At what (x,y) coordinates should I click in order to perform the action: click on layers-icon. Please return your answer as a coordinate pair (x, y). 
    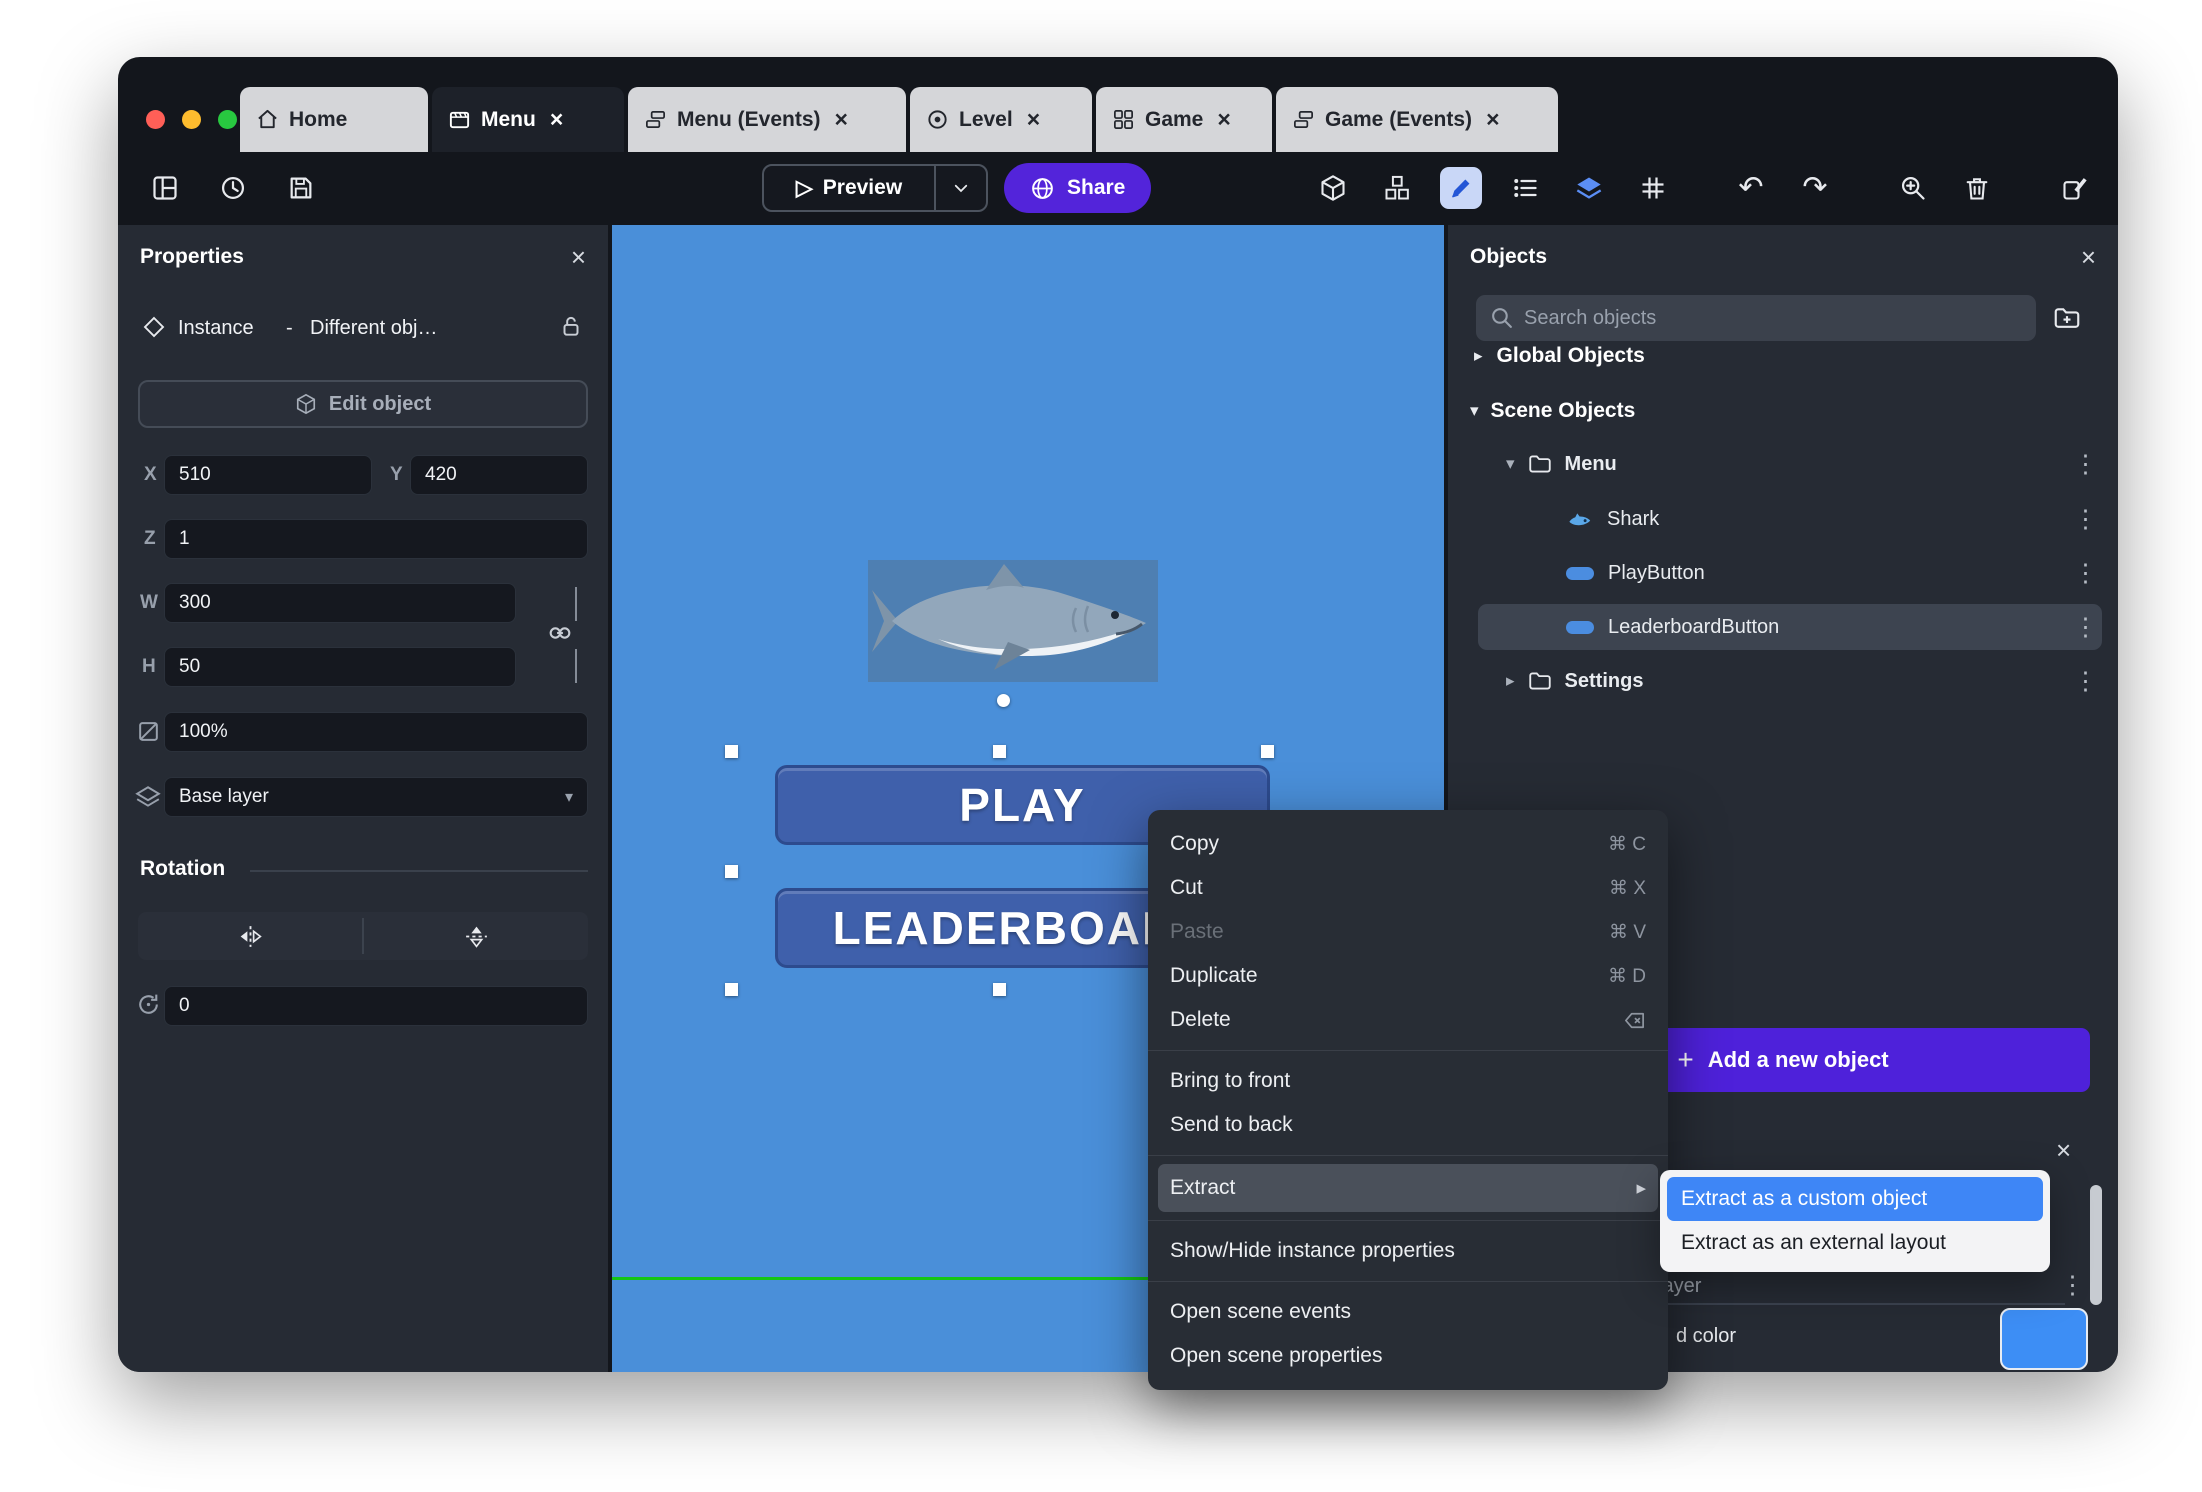
    Looking at the image, I should click on (1589, 188).